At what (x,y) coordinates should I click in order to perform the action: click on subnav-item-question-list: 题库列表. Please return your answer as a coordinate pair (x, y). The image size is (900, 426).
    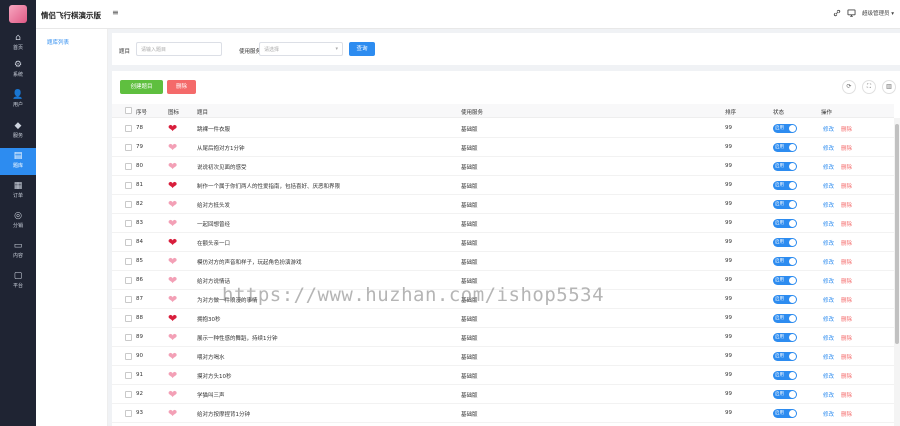
    Looking at the image, I should click on (58, 42).